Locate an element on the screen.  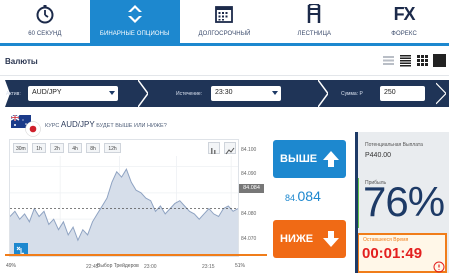
y-tick-label: 84.090 is located at coordinates (249, 174).